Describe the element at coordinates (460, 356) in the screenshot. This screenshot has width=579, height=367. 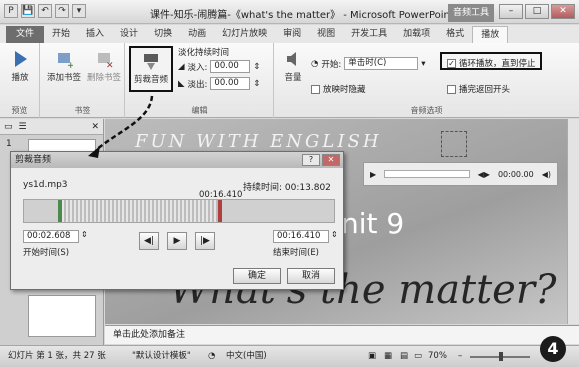
I see `zoom-out-icon: –` at that location.